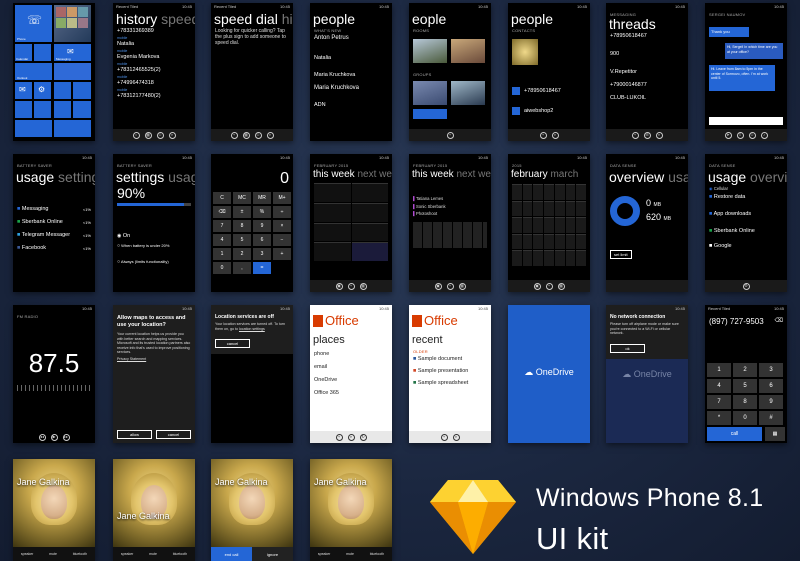 This screenshot has width=800, height=561. What do you see at coordinates (33, 128) in the screenshot?
I see `tile-onedrive` at bounding box center [33, 128].